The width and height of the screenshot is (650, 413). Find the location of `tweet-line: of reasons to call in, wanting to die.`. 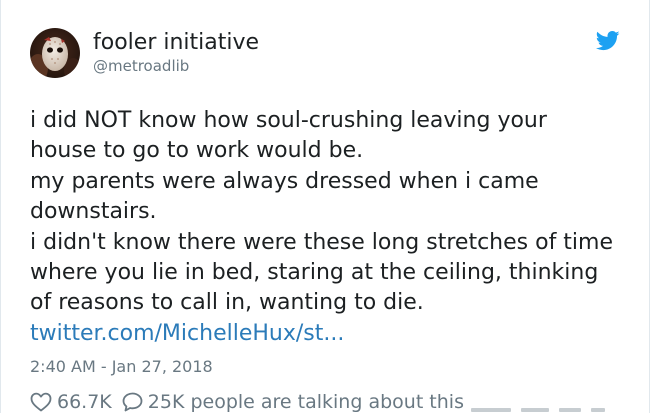

tweet-line: of reasons to call in, wanting to die. is located at coordinates (227, 303).